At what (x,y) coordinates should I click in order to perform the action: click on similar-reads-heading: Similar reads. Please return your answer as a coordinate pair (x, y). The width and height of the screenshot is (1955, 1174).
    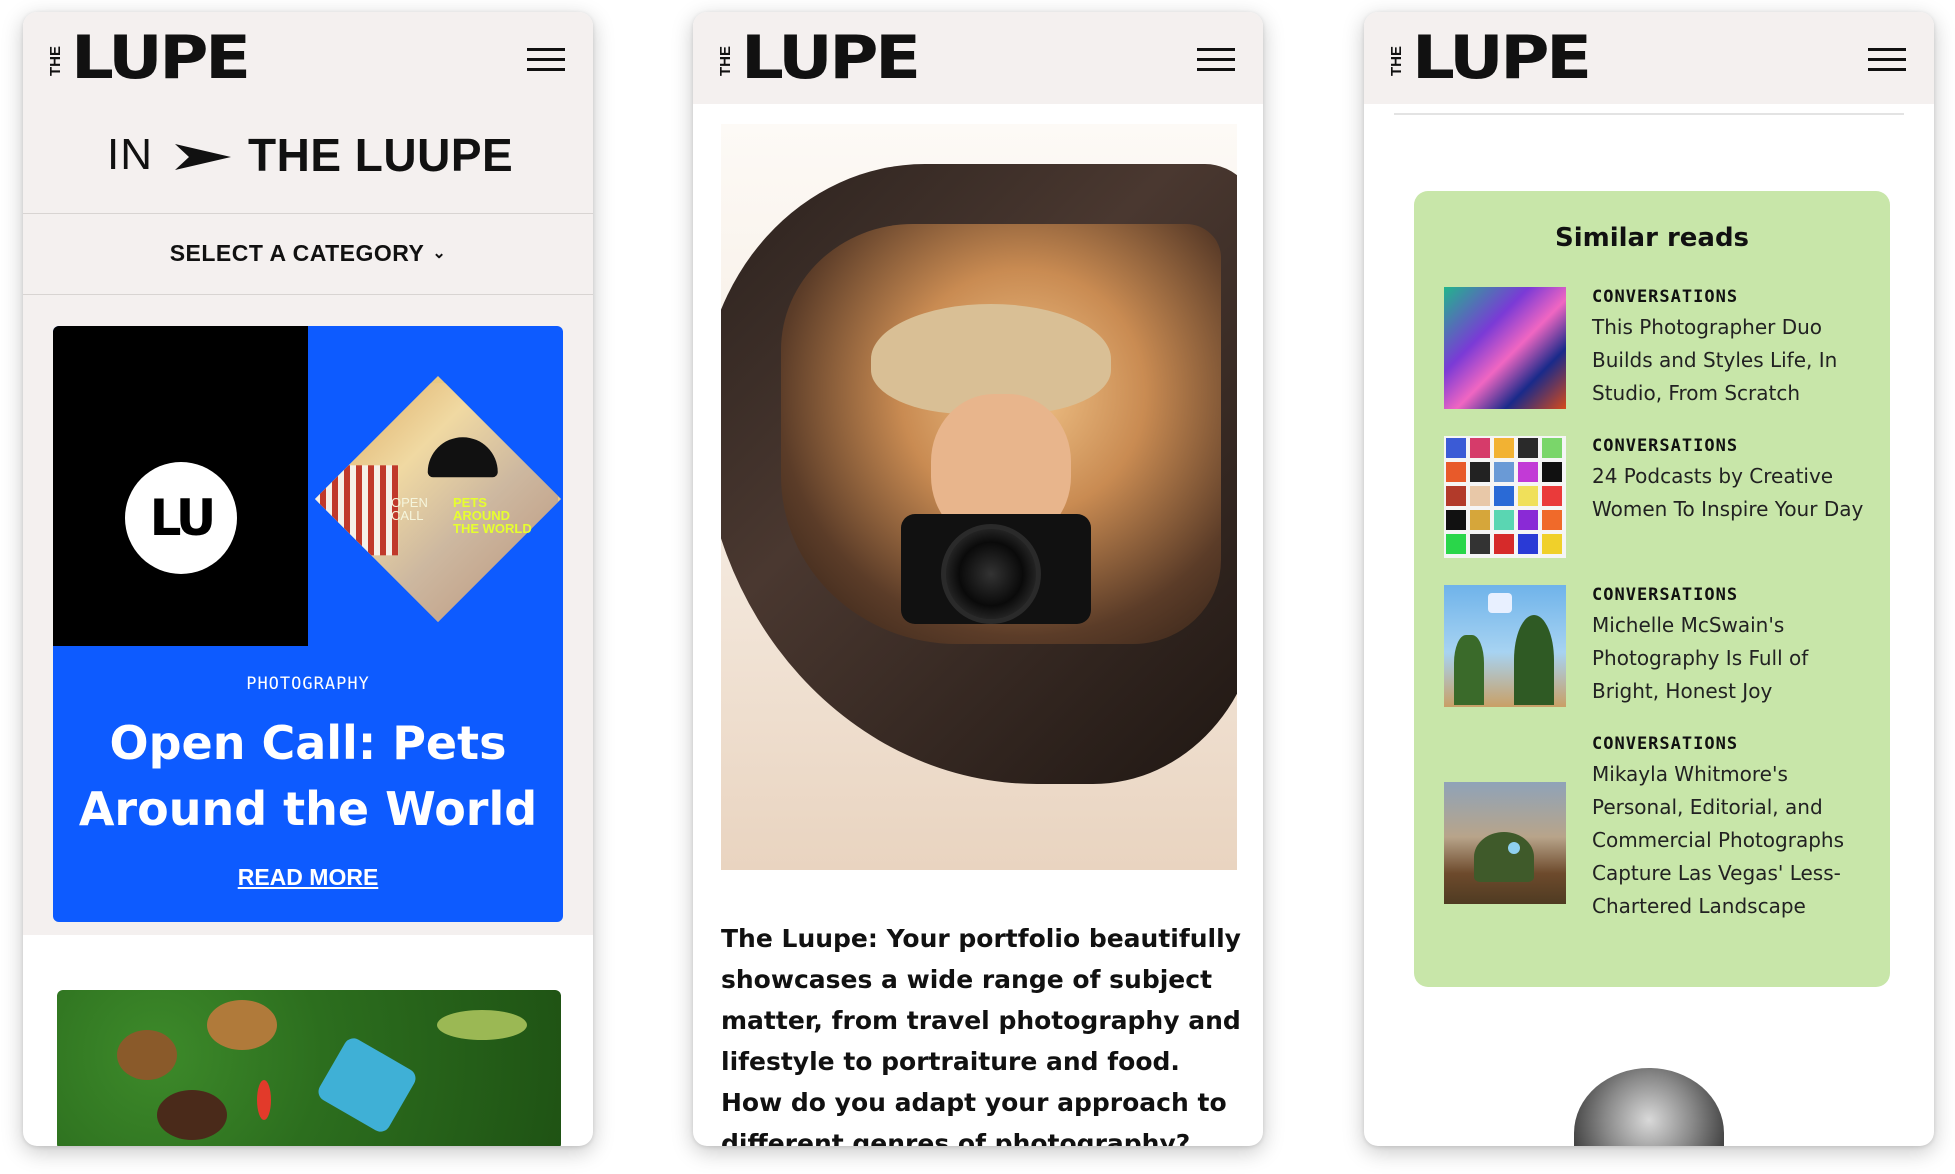
    Looking at the image, I should click on (1652, 238).